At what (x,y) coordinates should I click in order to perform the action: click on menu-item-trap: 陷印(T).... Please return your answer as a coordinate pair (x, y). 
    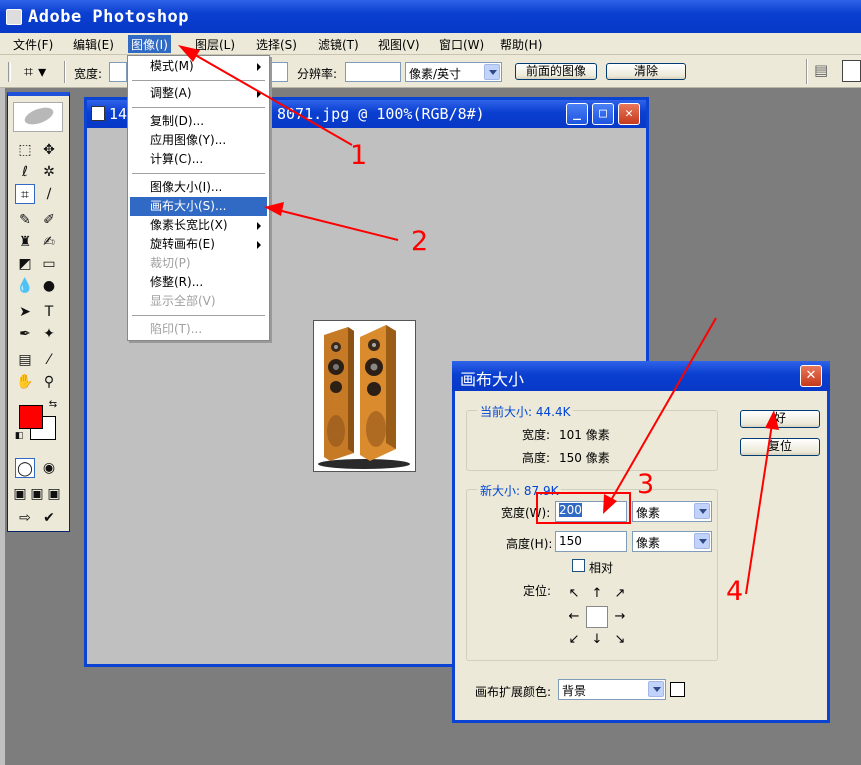
    Looking at the image, I should click on (198, 329).